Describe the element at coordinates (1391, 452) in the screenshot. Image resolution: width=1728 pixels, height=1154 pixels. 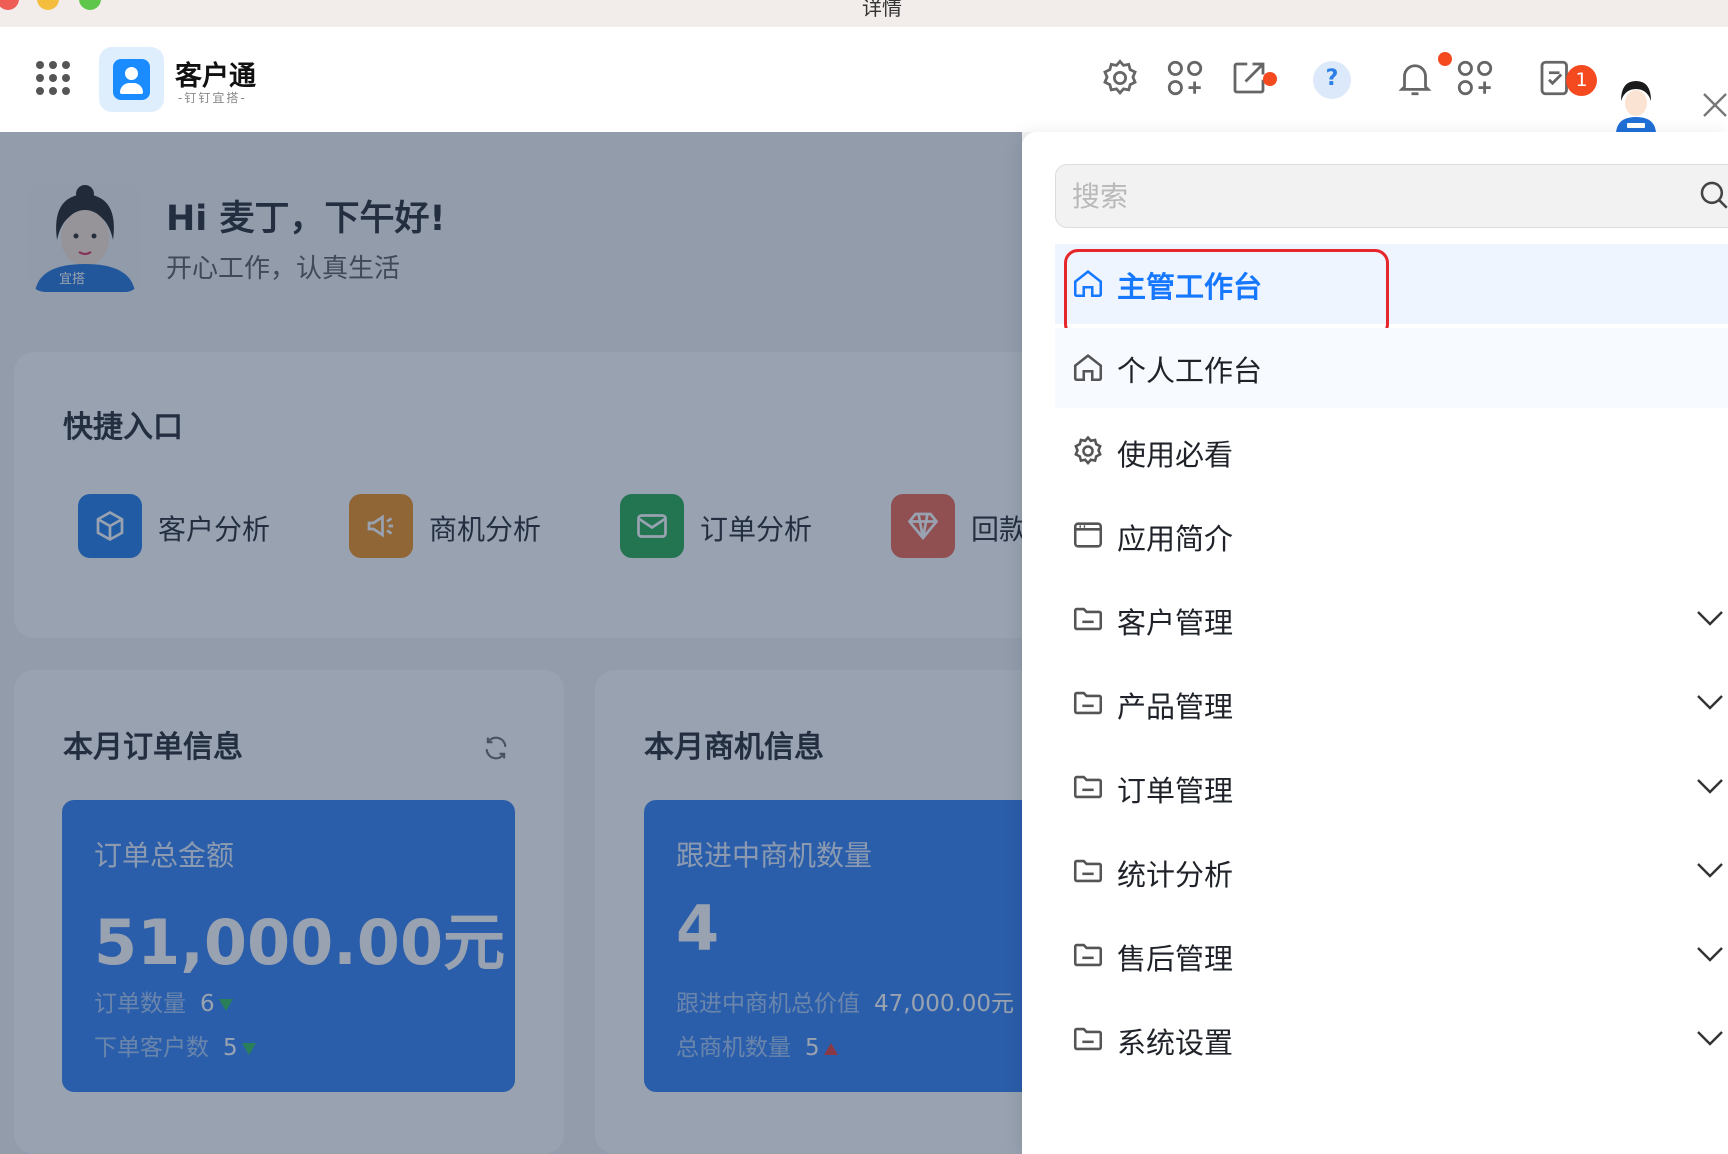
I see `menu-item-must-read: 使用必看` at that location.